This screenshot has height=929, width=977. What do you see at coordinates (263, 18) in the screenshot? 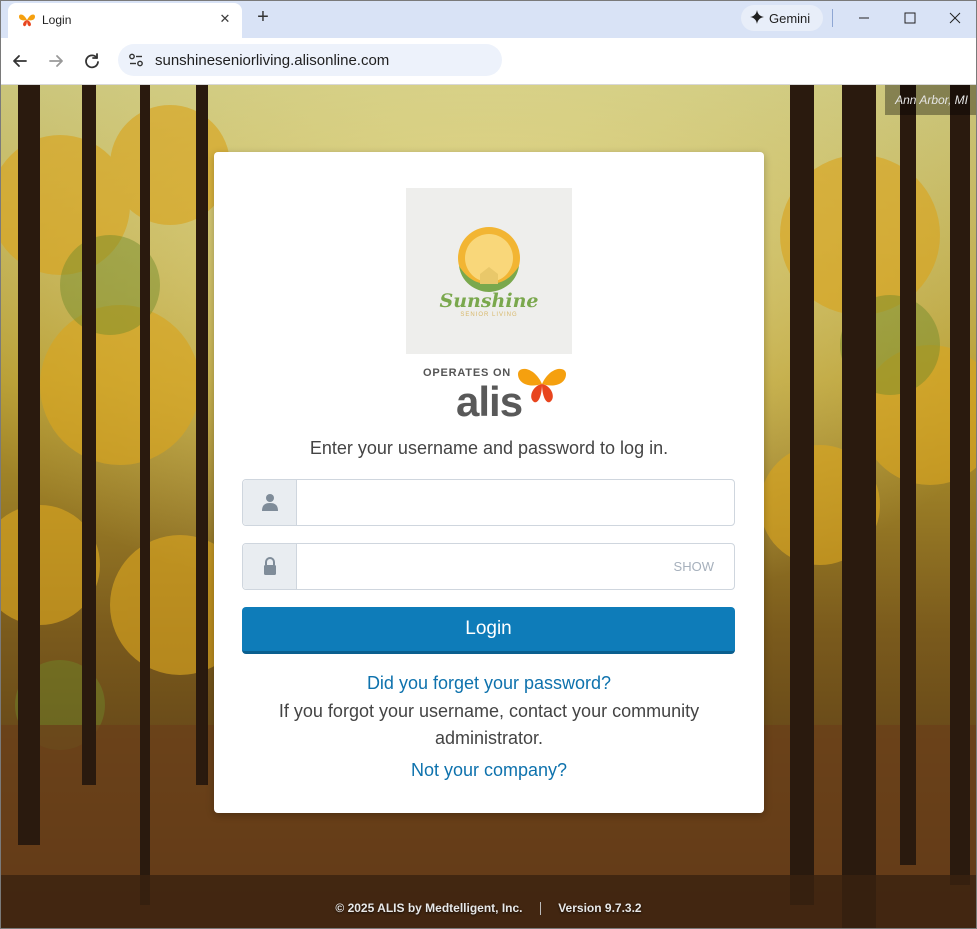
I see `new-tab-button: +` at bounding box center [263, 18].